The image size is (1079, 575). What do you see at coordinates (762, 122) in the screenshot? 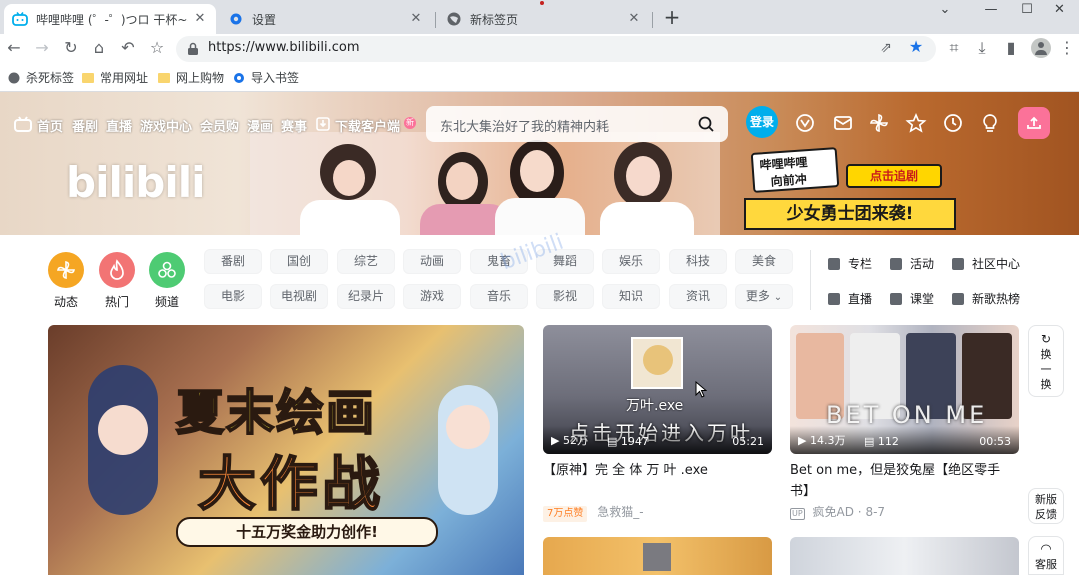
I see `login-button: 登录` at bounding box center [762, 122].